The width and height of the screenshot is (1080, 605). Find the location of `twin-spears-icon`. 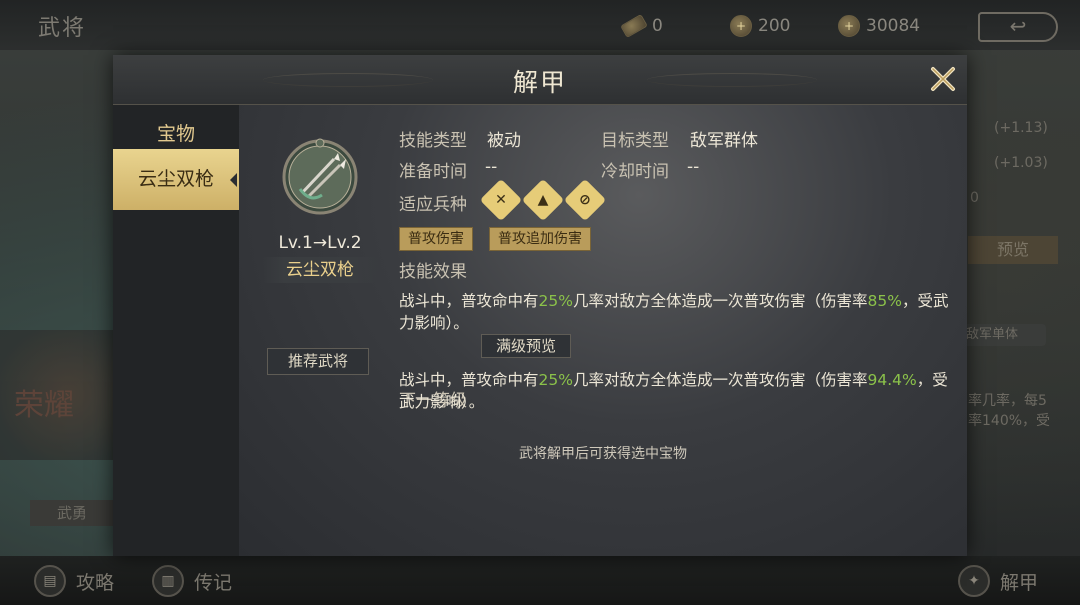

twin-spears-icon is located at coordinates (320, 177).